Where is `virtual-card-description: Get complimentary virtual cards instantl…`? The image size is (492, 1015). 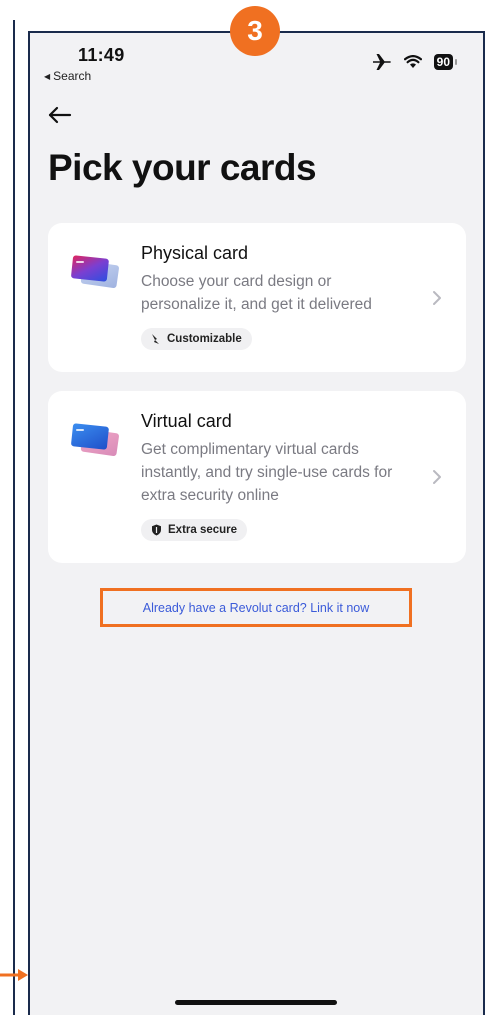
virtual-card-description: Get complimentary virtual cards instantl… is located at coordinates (267, 472).